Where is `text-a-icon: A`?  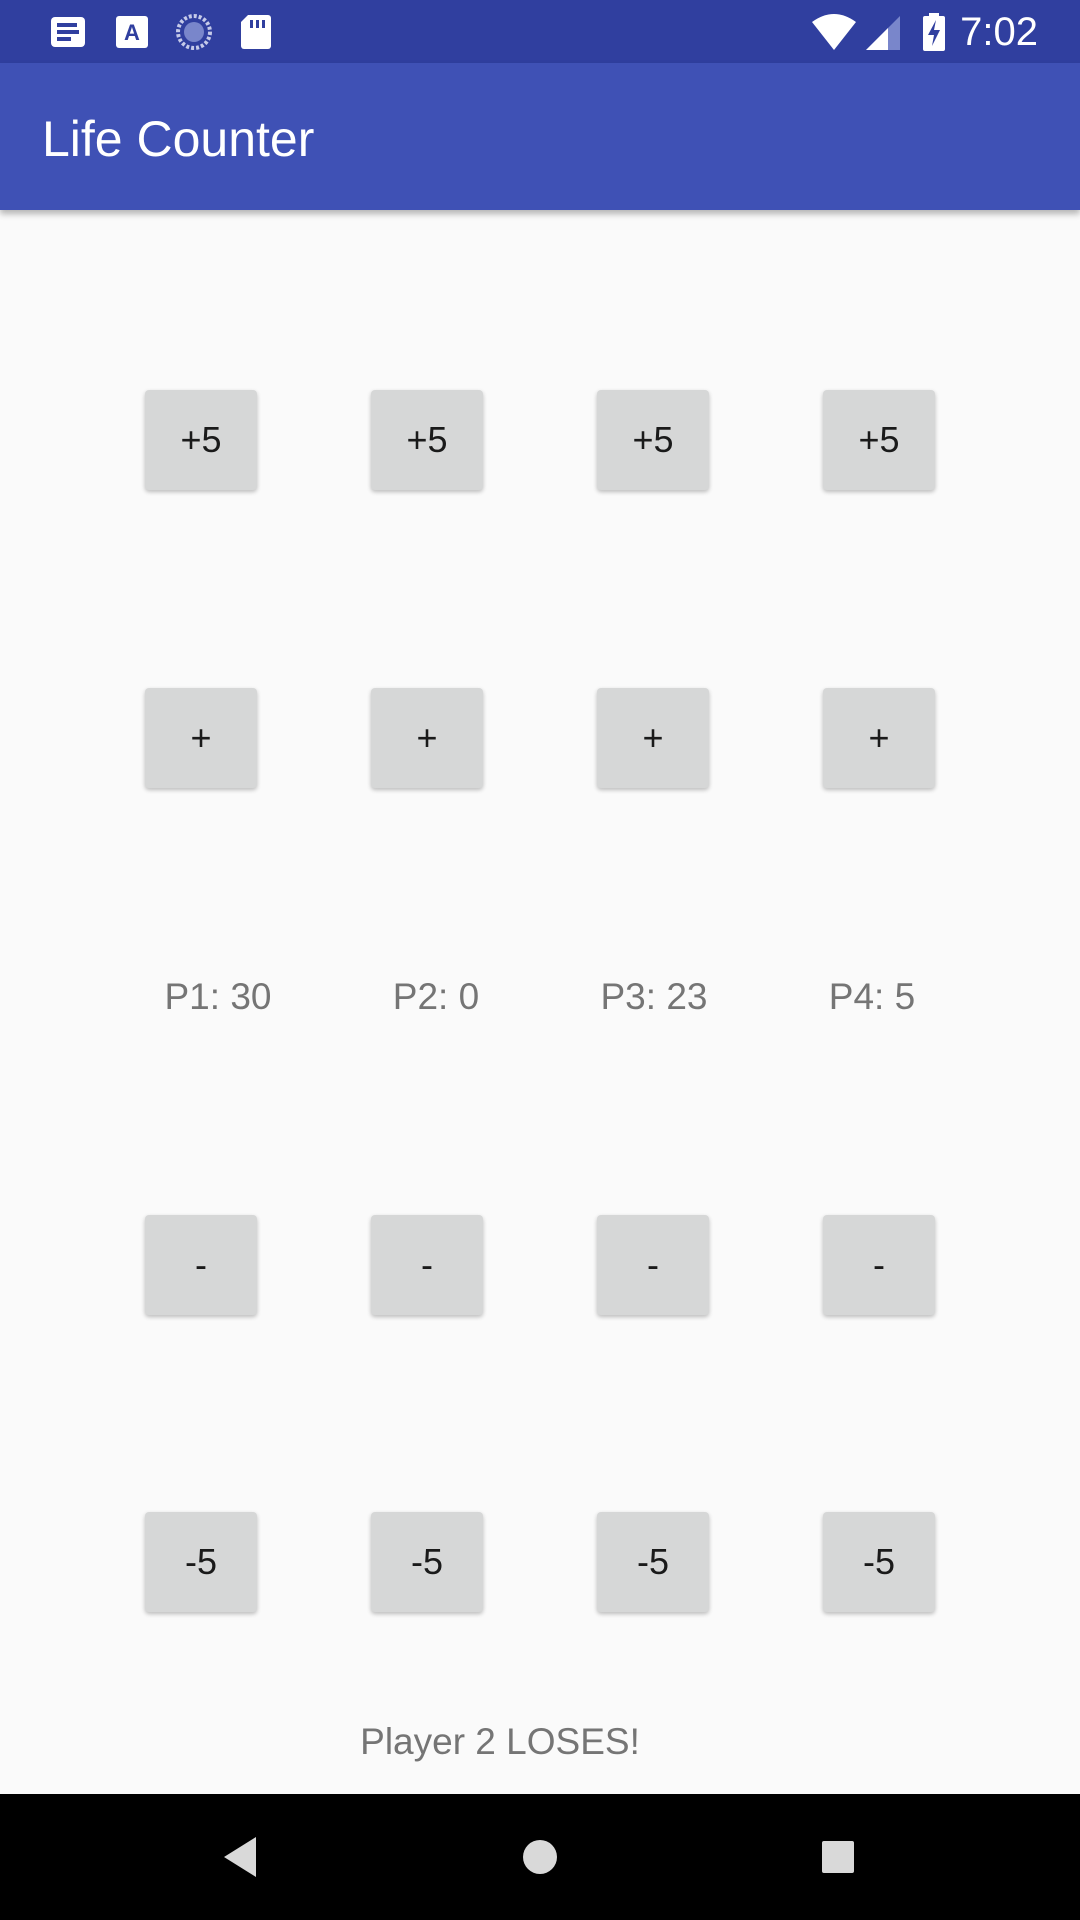 text-a-icon: A is located at coordinates (132, 32).